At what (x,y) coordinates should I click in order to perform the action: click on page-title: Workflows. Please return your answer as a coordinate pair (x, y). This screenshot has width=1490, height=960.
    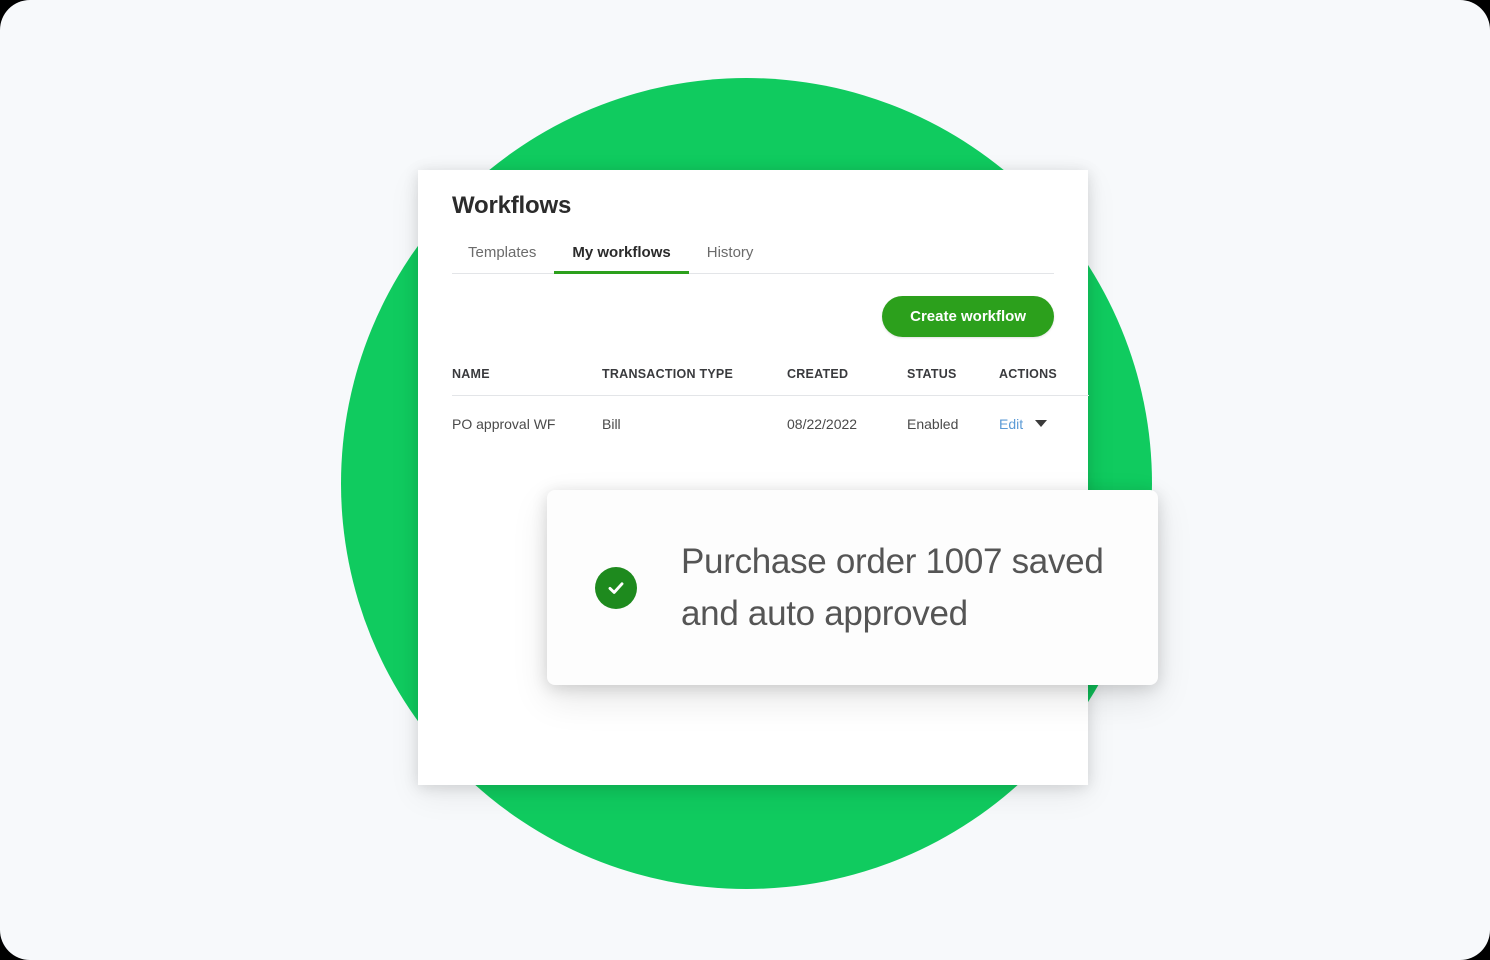
    Looking at the image, I should click on (512, 205).